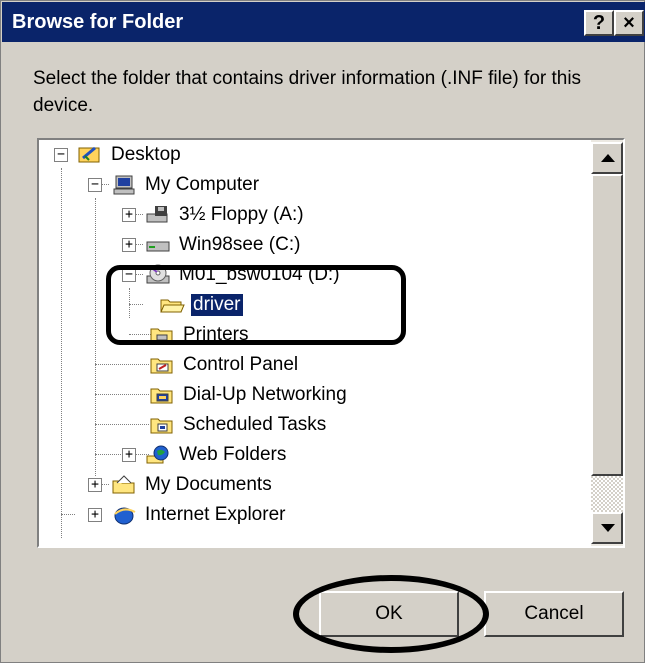  I want to click on help-button: ?, so click(599, 23).